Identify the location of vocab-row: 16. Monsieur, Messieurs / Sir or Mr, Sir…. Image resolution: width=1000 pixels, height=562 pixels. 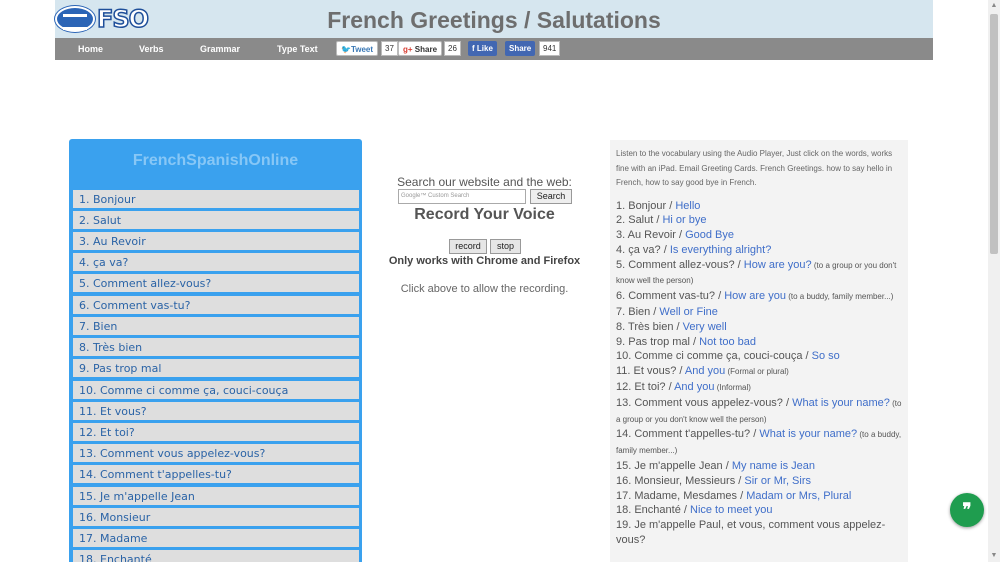
(759, 481).